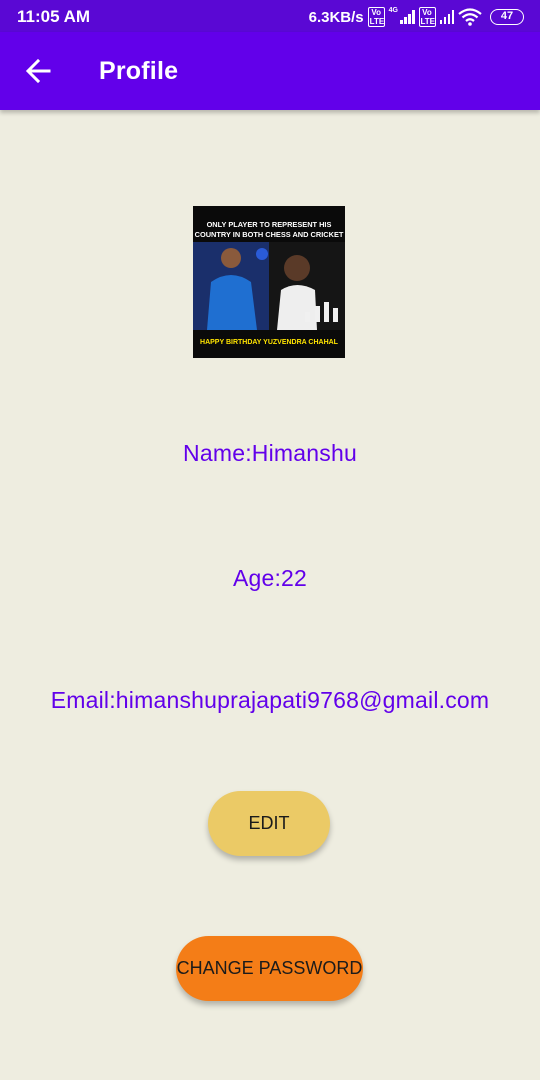  What do you see at coordinates (270, 578) in the screenshot?
I see `profile-age: Age:22` at bounding box center [270, 578].